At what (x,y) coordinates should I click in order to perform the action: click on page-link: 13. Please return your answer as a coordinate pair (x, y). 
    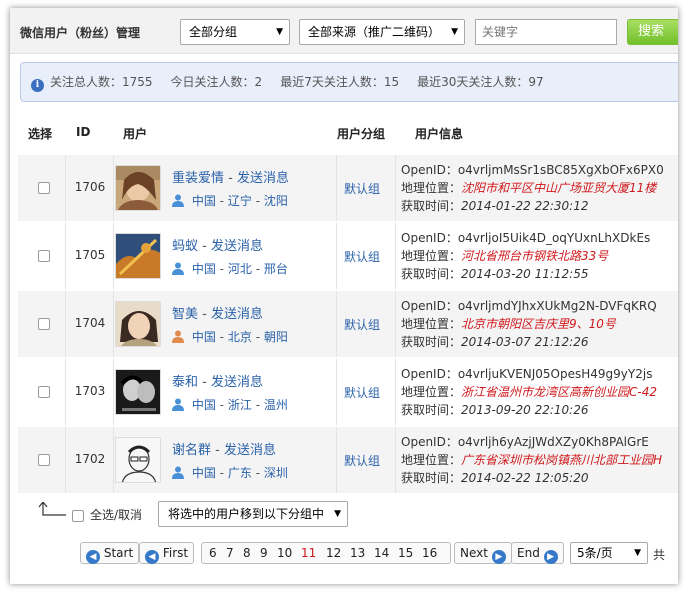
    Looking at the image, I should click on (357, 553).